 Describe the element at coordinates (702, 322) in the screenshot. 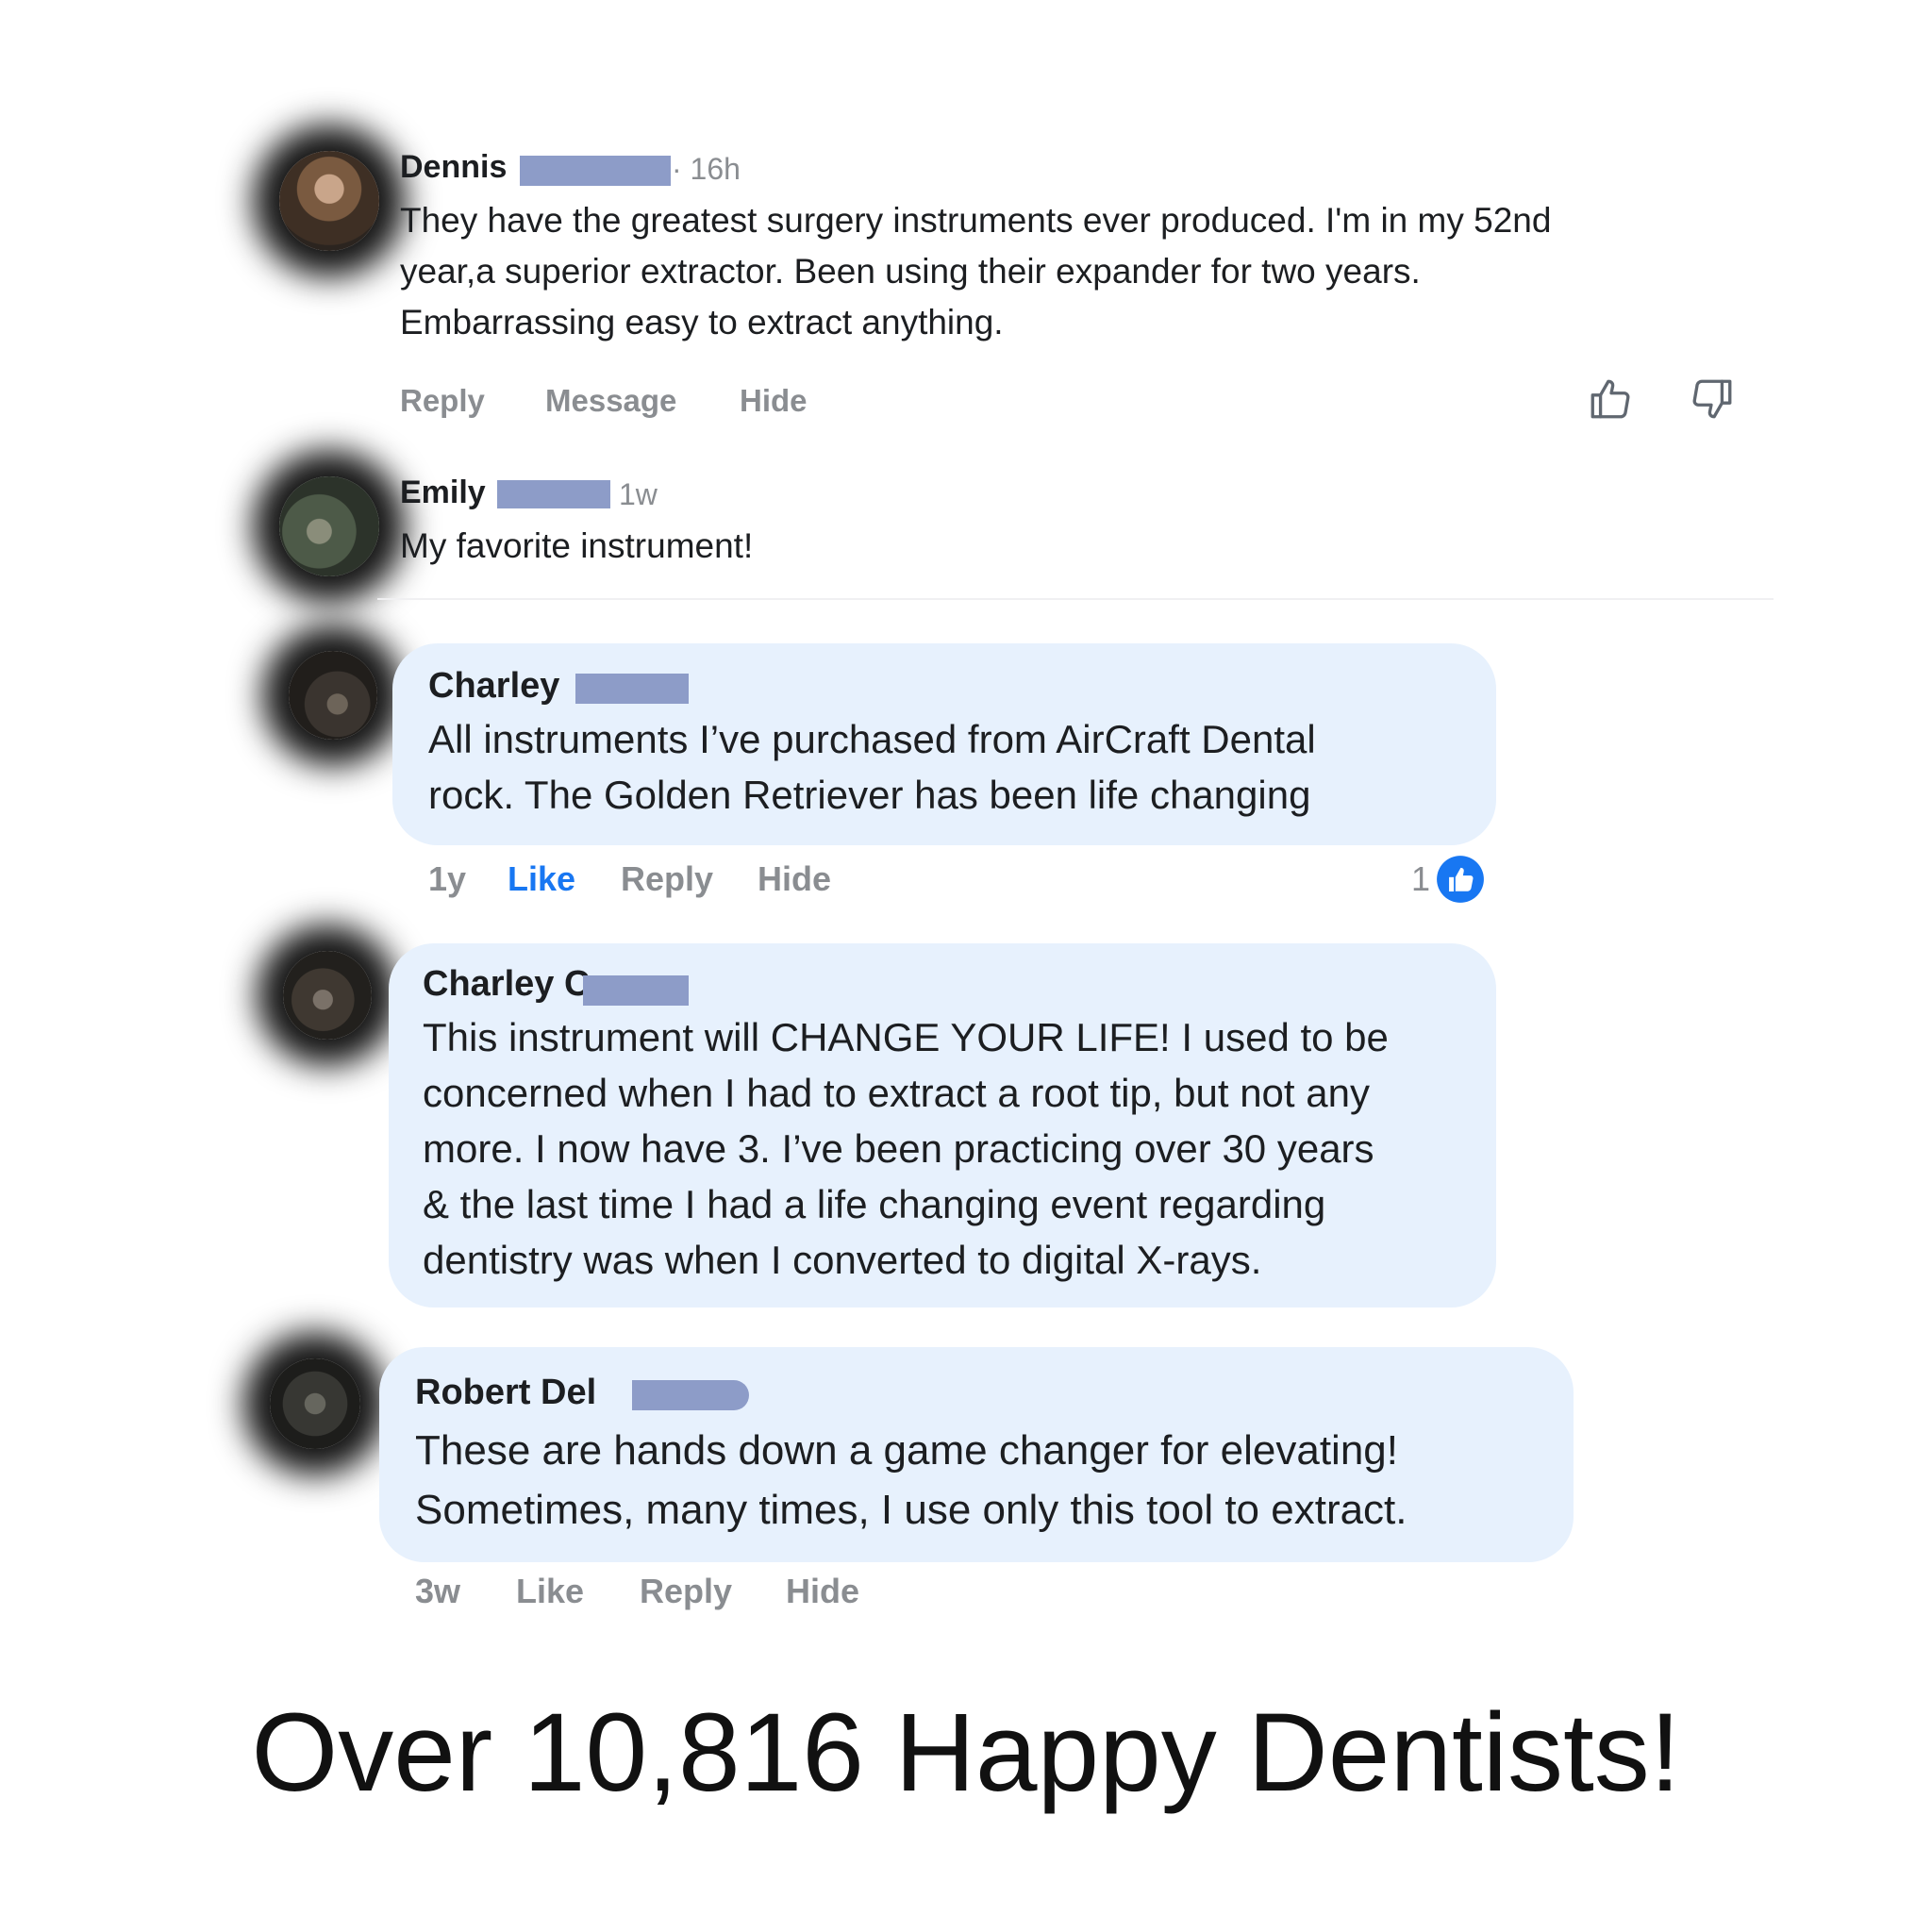

I see `comment-line: Embarrassing easy to extract anything.` at that location.